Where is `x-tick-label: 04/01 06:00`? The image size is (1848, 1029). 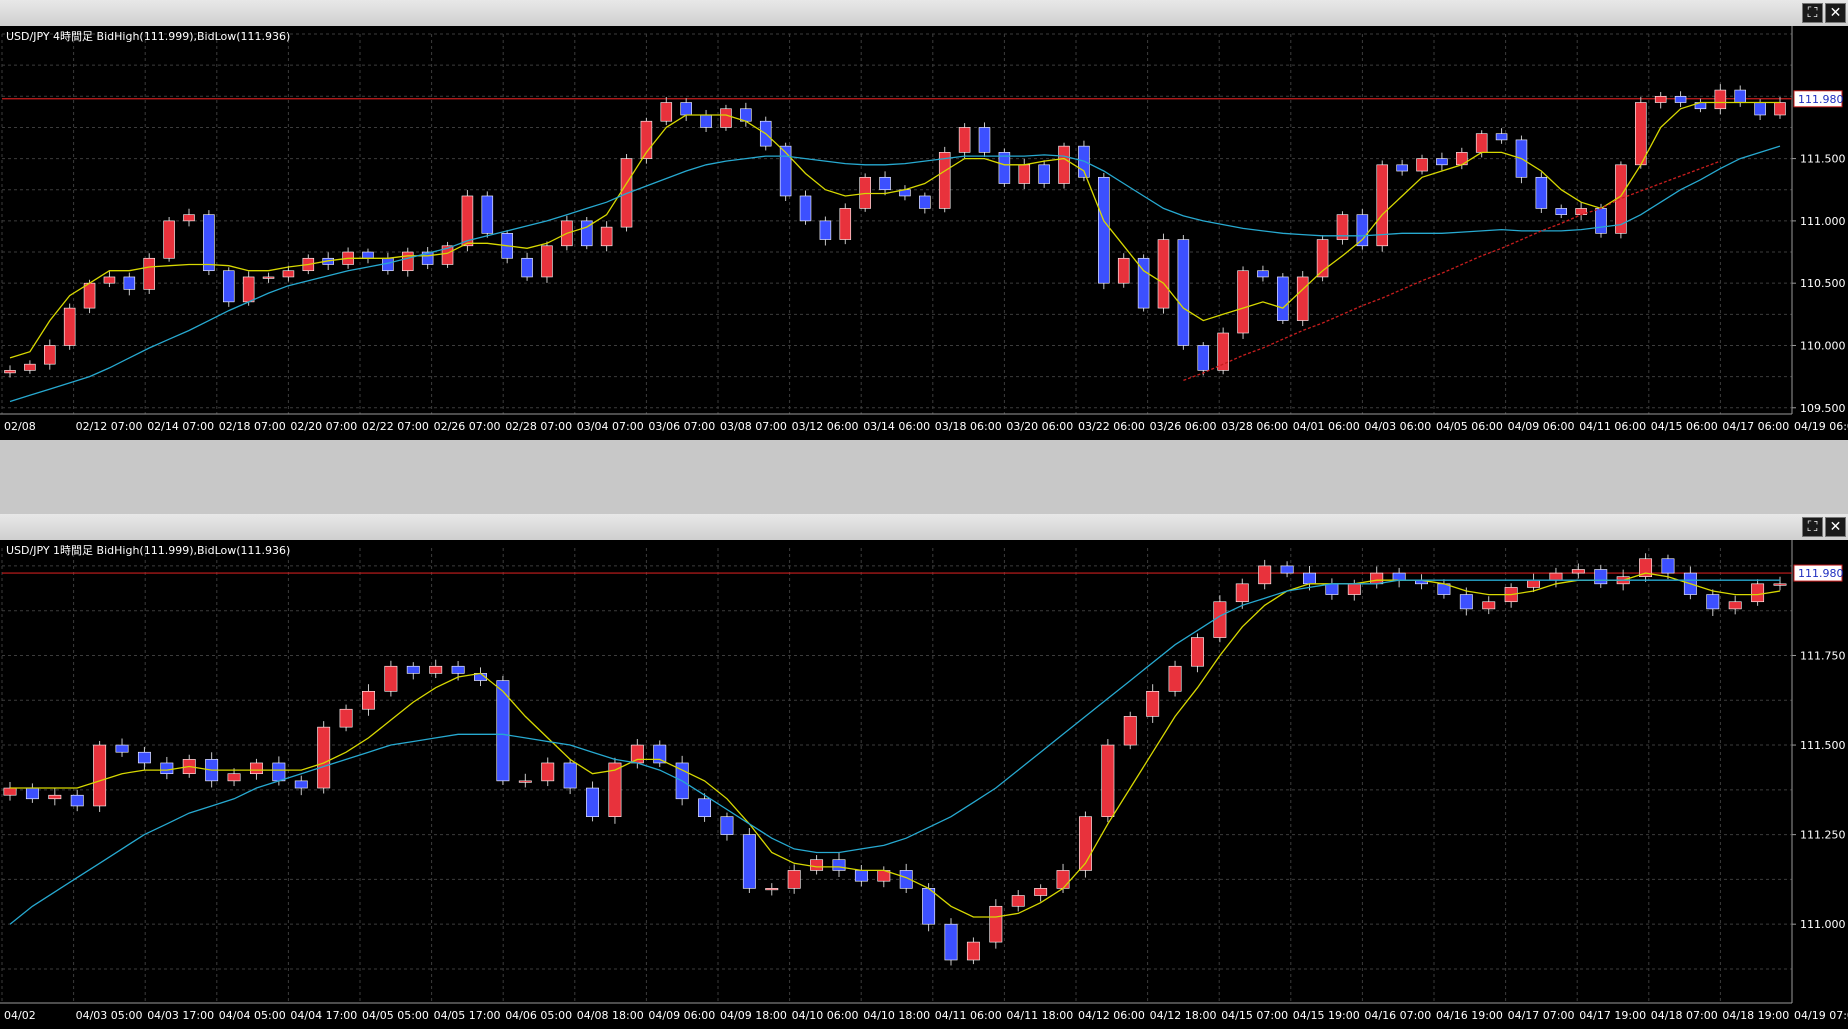
x-tick-label: 04/01 06:00 is located at coordinates (1326, 426).